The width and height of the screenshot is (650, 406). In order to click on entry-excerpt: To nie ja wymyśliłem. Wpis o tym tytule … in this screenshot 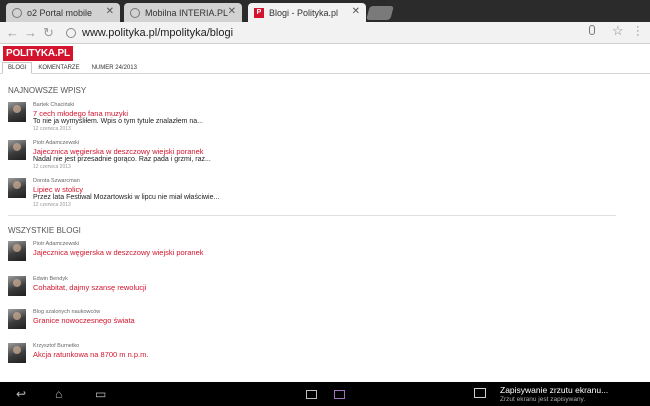, I will do `click(118, 121)`.